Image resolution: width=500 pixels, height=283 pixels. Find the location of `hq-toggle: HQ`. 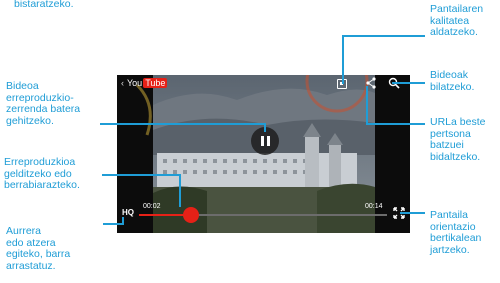

hq-toggle: HQ is located at coordinates (128, 212).